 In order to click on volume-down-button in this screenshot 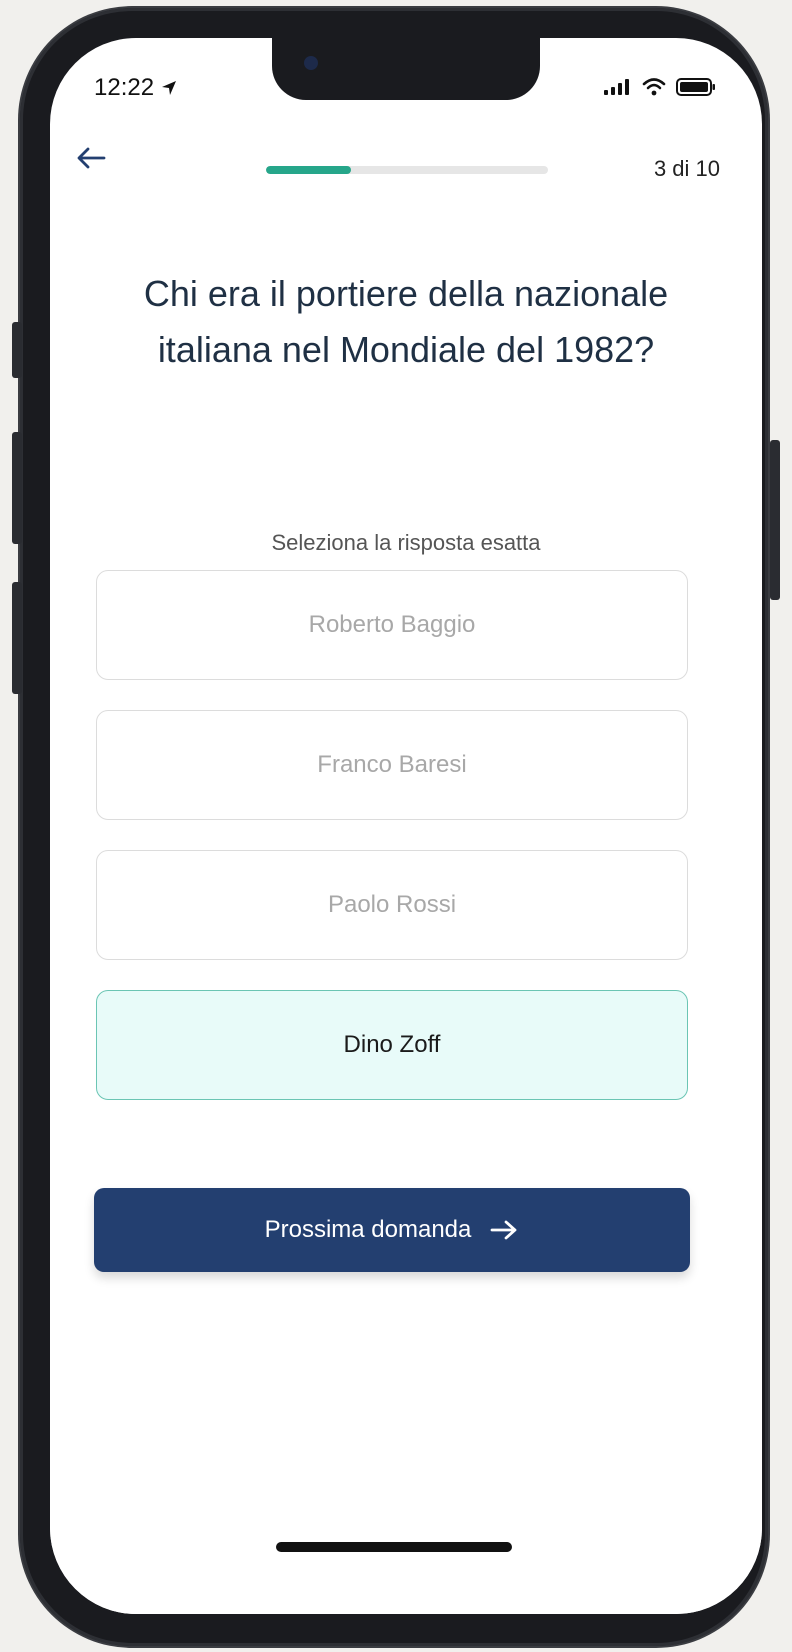, I will do `click(17, 638)`.